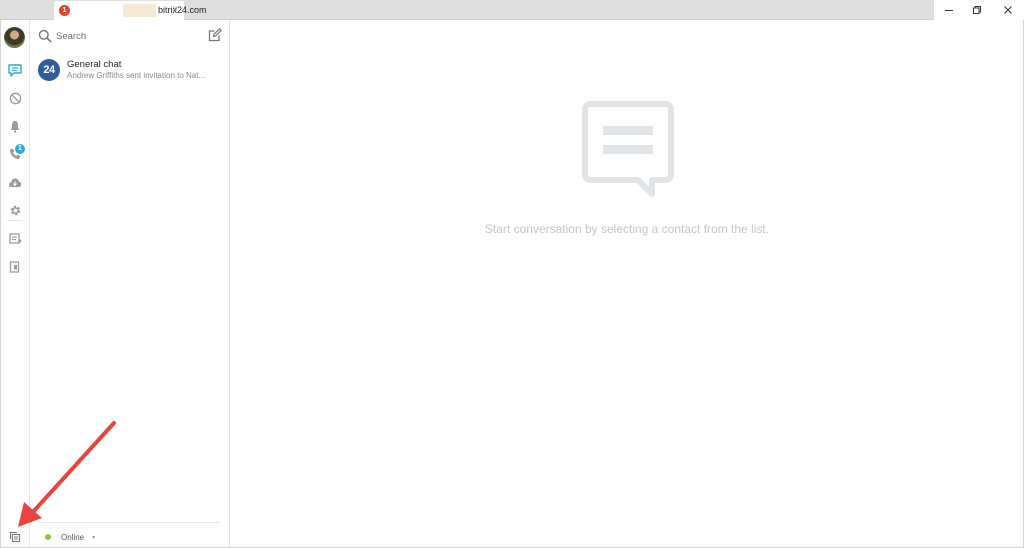 Image resolution: width=1024 pixels, height=548 pixels. What do you see at coordinates (126, 36) in the screenshot?
I see `search-input` at bounding box center [126, 36].